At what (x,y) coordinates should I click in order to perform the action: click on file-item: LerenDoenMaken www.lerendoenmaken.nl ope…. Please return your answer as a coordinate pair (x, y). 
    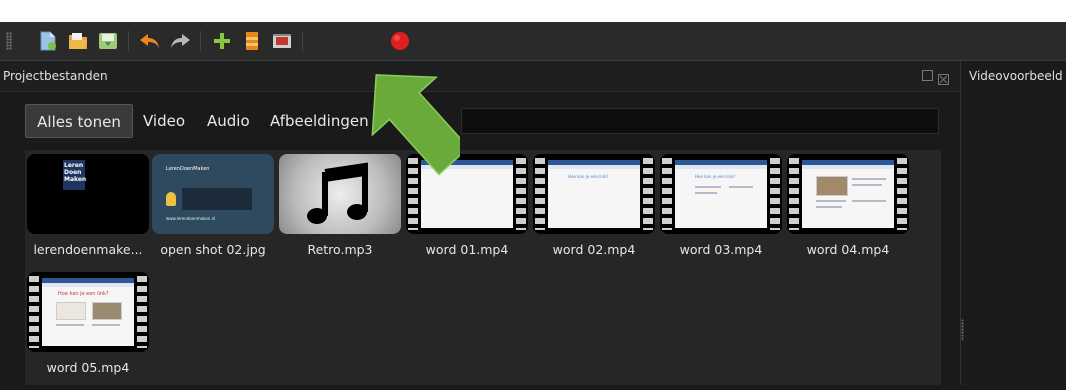
    Looking at the image, I should click on (213, 213).